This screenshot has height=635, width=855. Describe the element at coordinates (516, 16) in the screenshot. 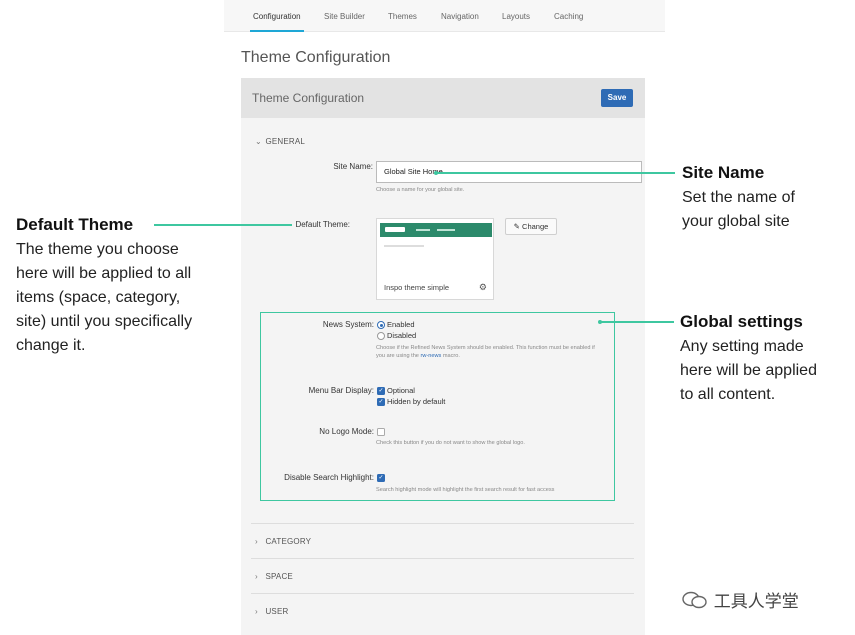

I see `tab-layouts: Layouts` at that location.